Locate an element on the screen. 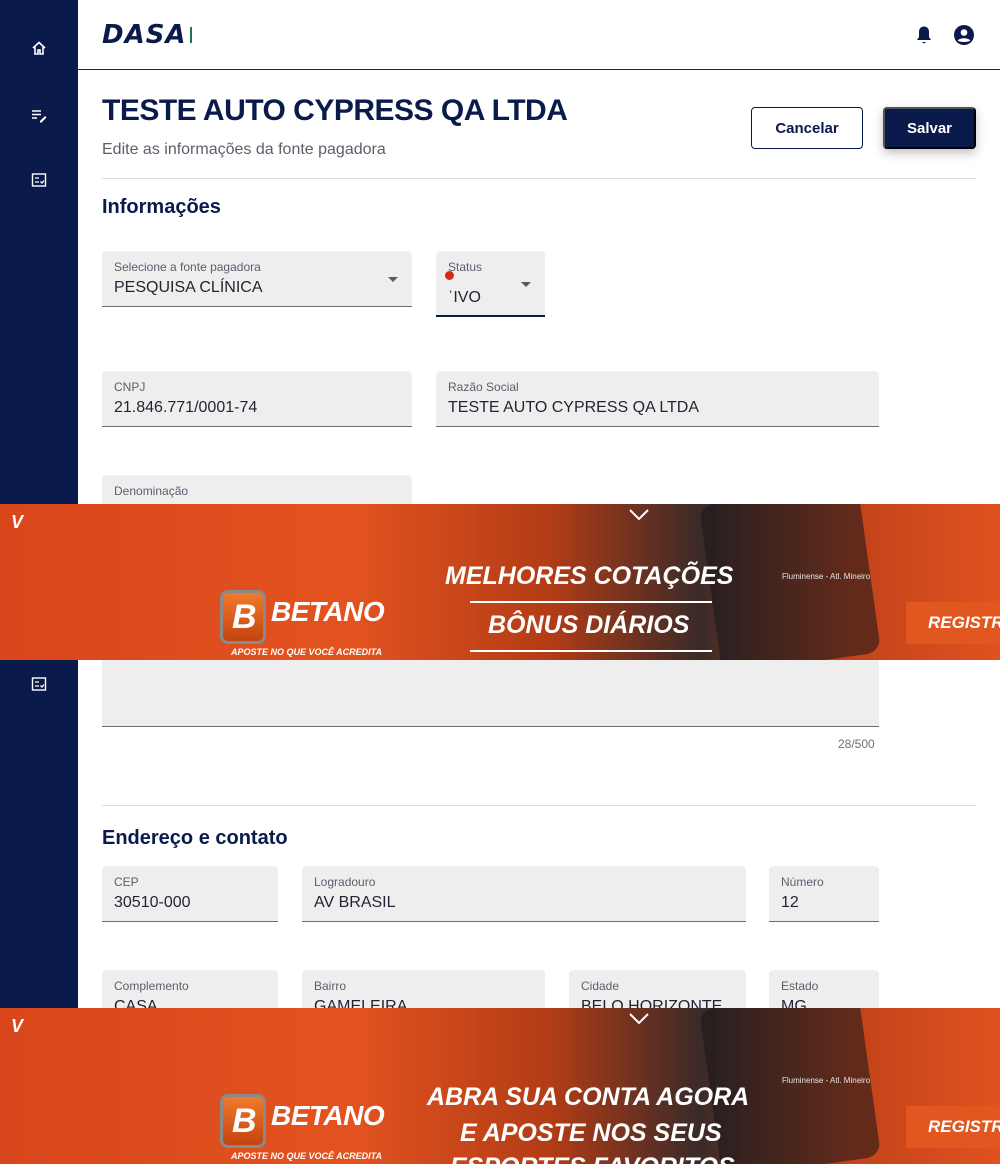  observacoes-textarea is located at coordinates (490, 693).